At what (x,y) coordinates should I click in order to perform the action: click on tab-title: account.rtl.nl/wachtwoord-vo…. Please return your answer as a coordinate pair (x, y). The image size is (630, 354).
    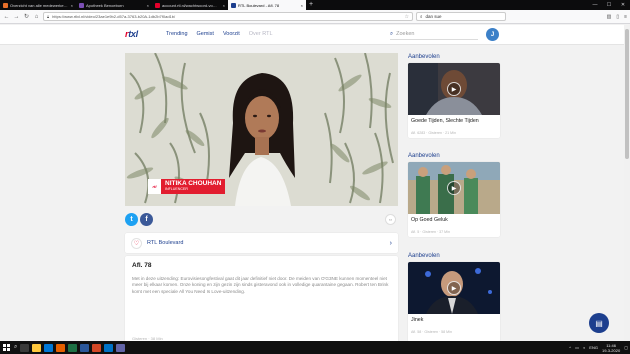
    Looking at the image, I should click on (189, 5).